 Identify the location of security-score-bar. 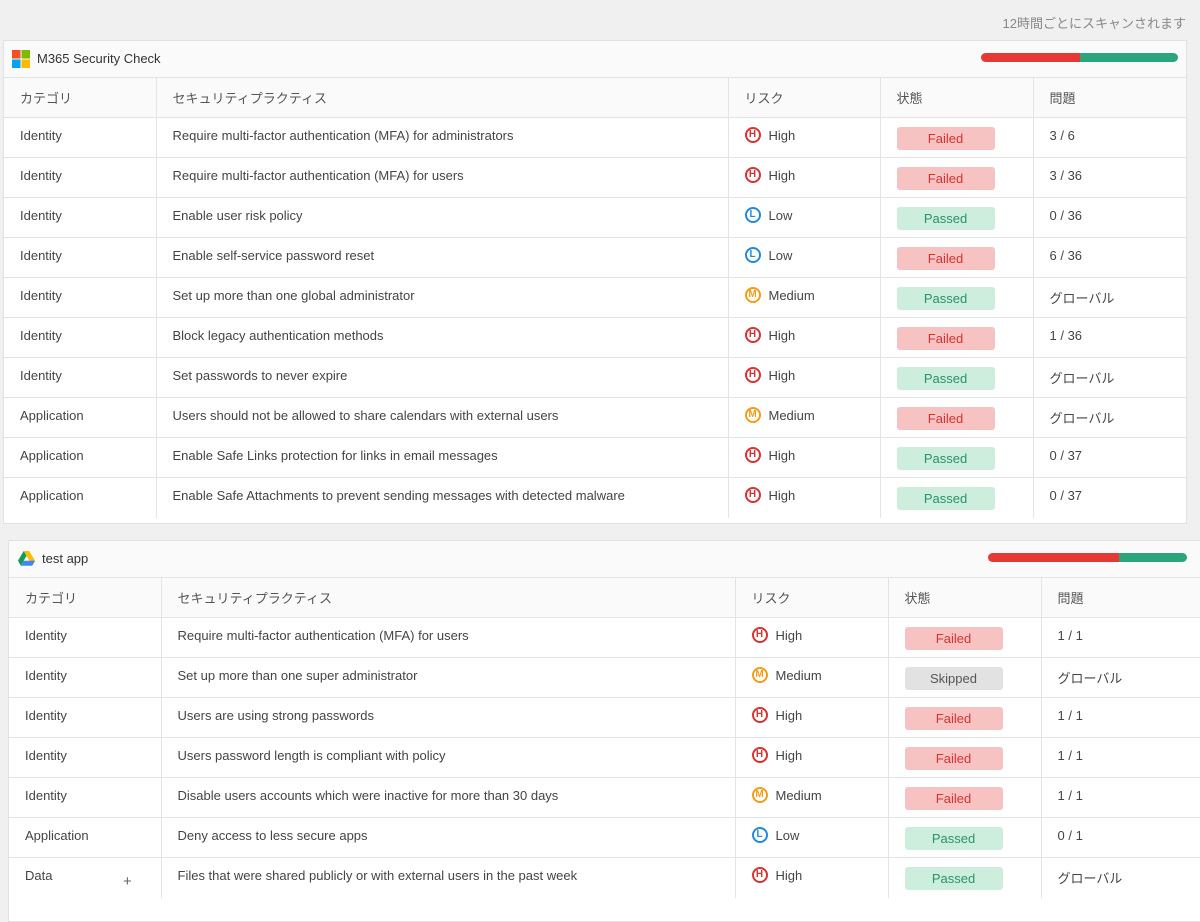
(1079, 57).